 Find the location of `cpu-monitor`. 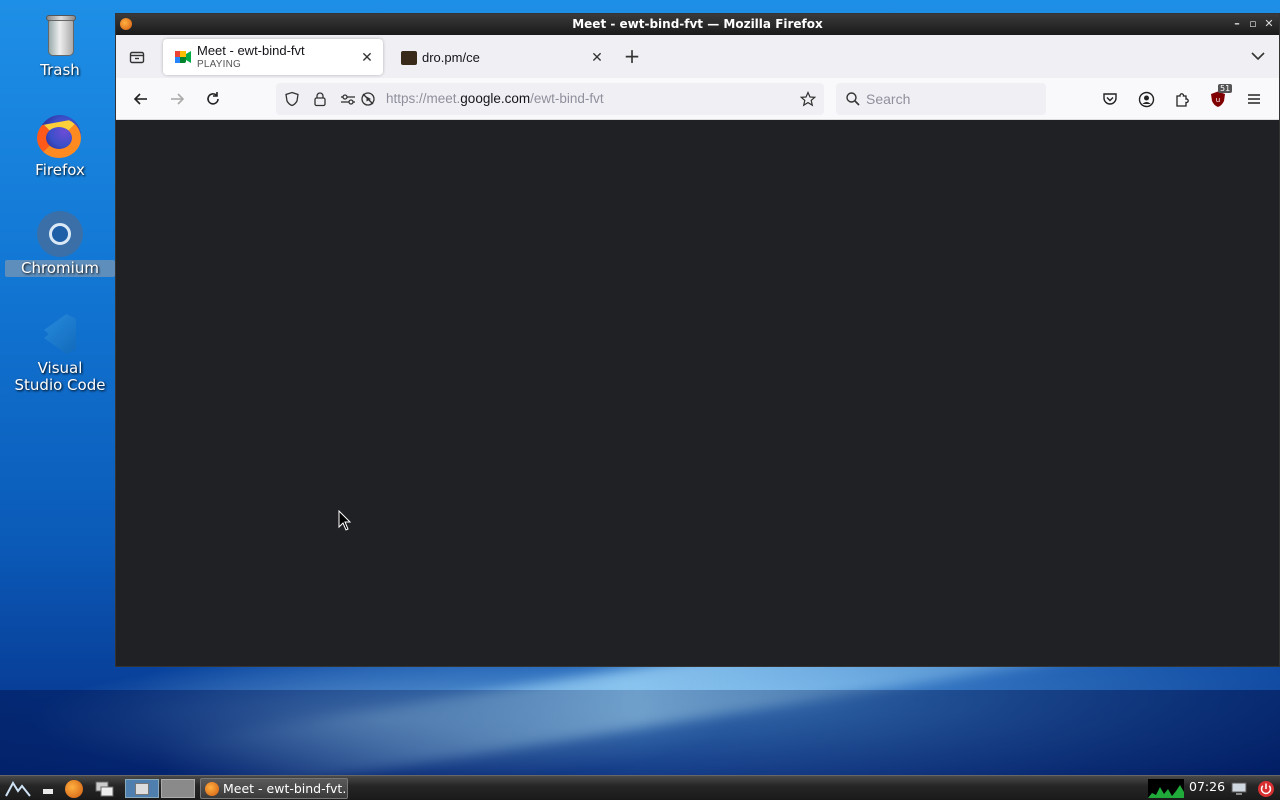

cpu-monitor is located at coordinates (1166, 788).